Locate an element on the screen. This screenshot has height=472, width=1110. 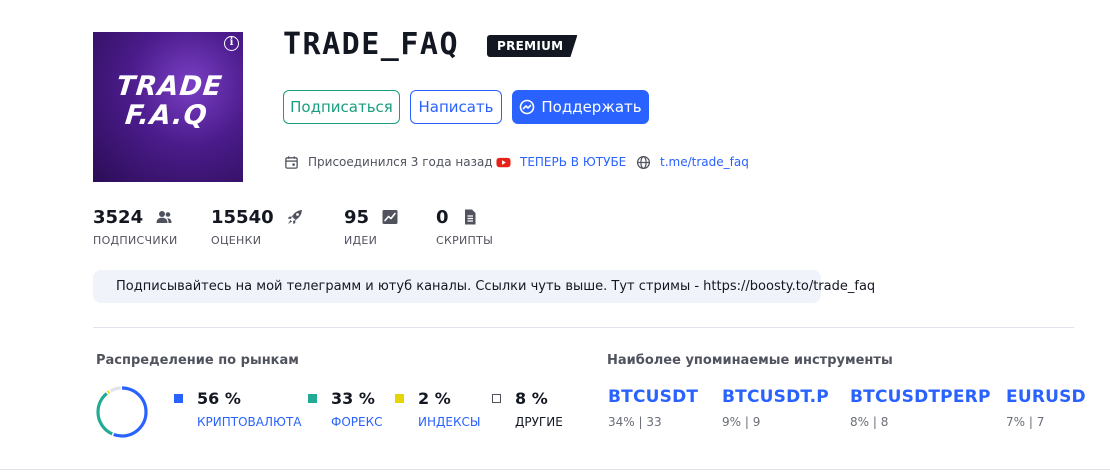
youtube-link: ТЕПЕРЬ В ЮТУБЕ is located at coordinates (561, 162).